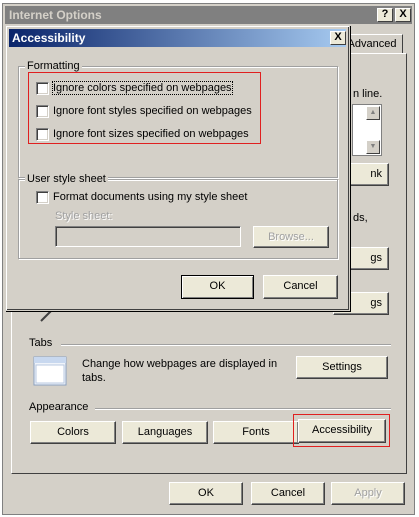  What do you see at coordinates (84, 216) in the screenshot?
I see `style-sheet-label: Style sheet:` at bounding box center [84, 216].